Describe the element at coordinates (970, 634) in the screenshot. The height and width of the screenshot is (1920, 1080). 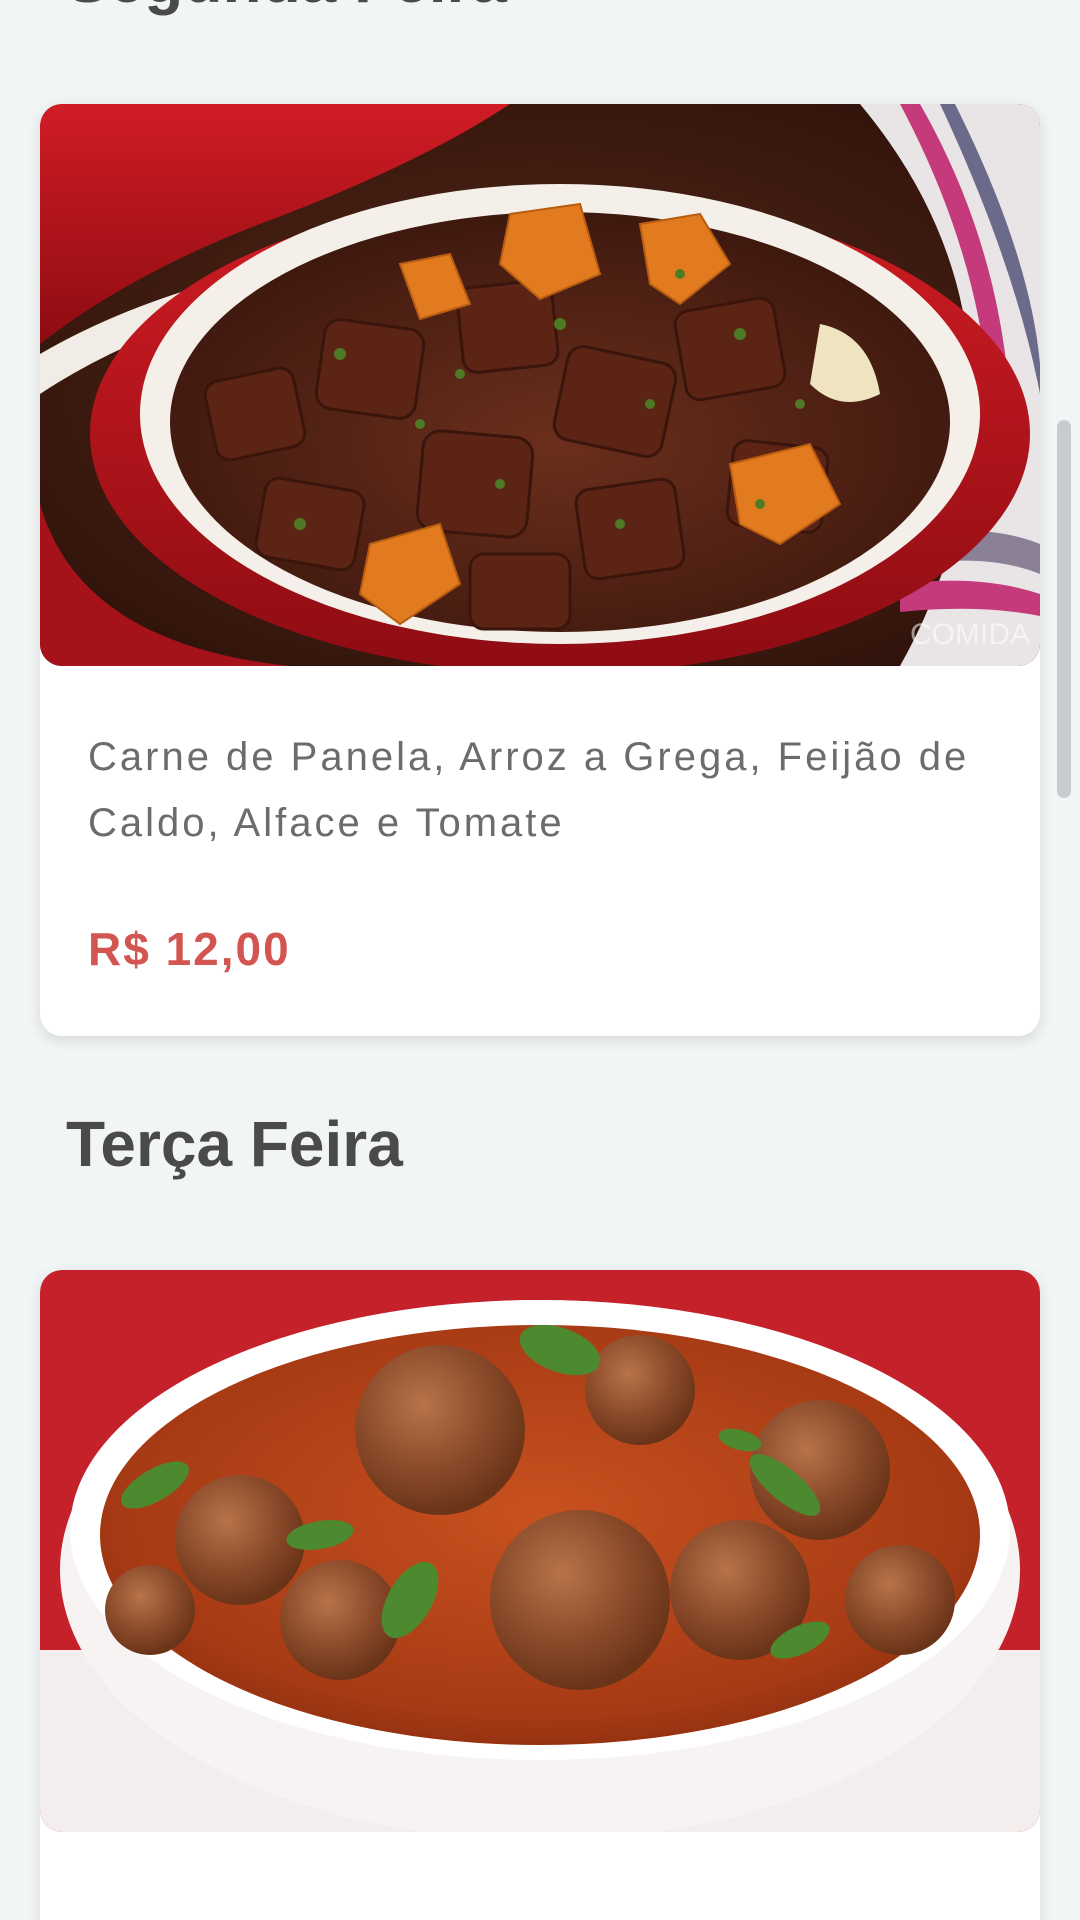
I see `svg-text: COMIDA` at that location.